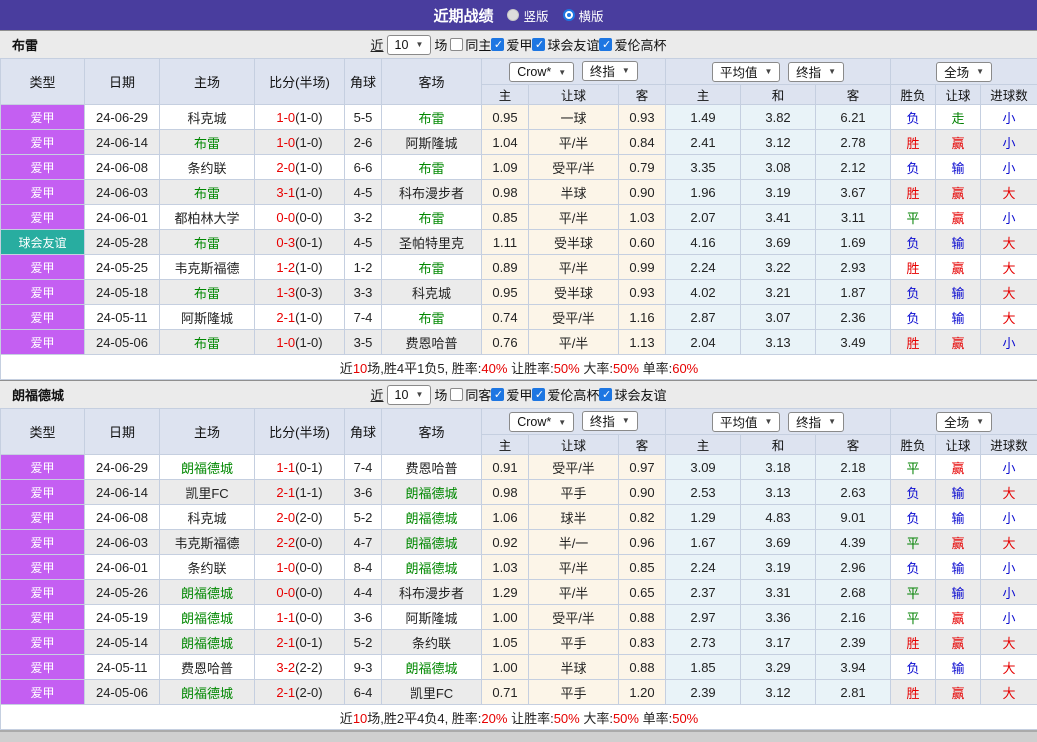 The height and width of the screenshot is (742, 1037). Describe the element at coordinates (528, 15) in the screenshot. I see `layout-radio-vertical: 竖版` at that location.